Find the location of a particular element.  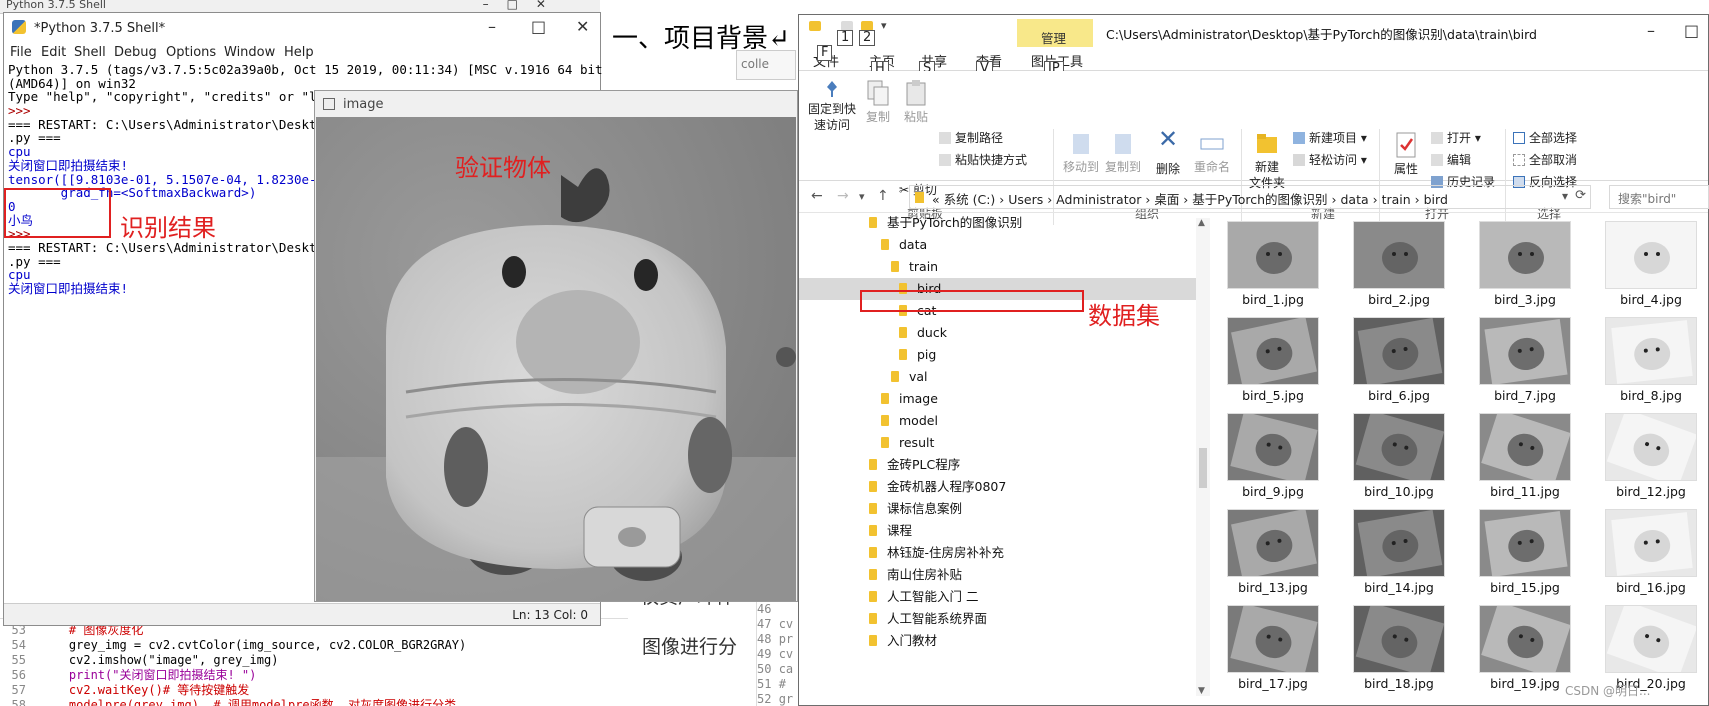

tree-item: 课程 is located at coordinates (890, 531).